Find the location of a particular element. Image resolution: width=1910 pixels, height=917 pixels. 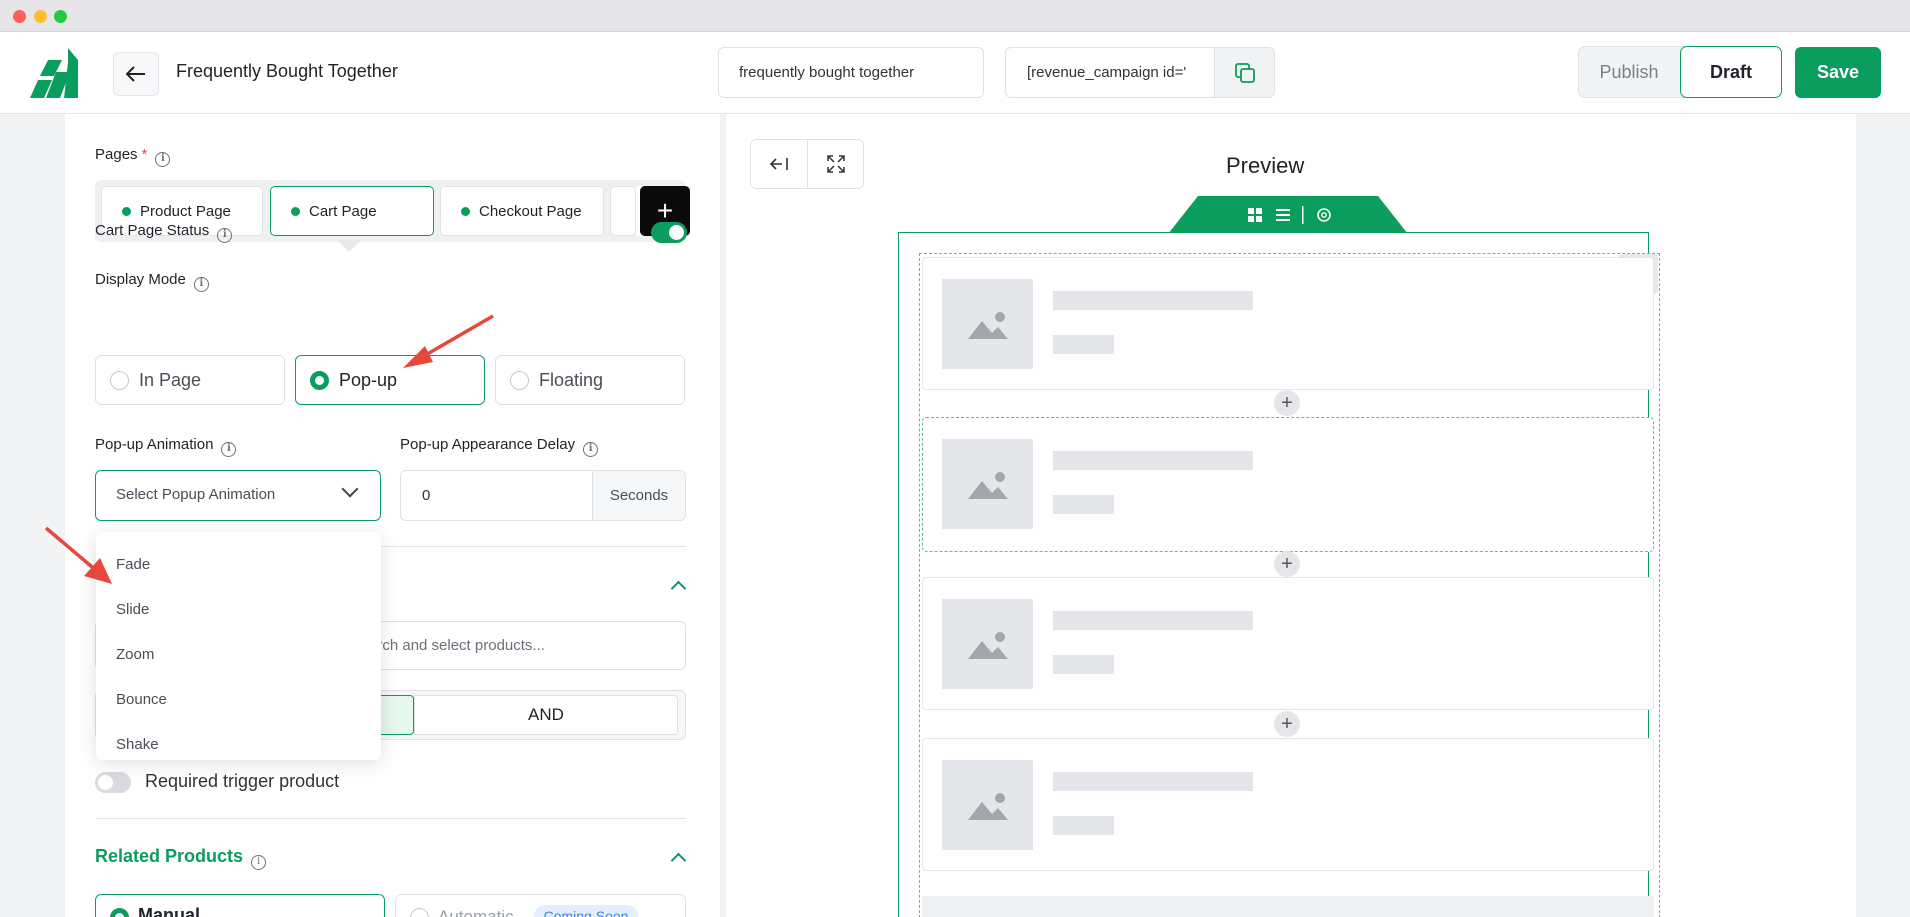

related-automatic-option: Automatic Coming Soon is located at coordinates (540, 905).